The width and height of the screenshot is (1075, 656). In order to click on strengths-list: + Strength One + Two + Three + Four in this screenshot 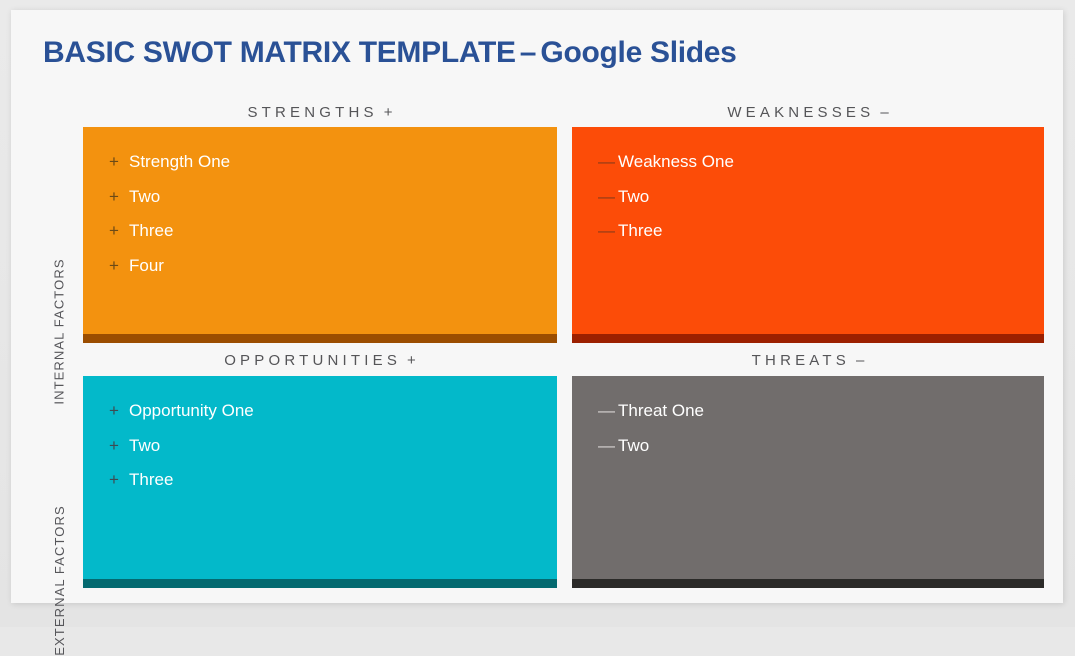, I will do `click(320, 205)`.